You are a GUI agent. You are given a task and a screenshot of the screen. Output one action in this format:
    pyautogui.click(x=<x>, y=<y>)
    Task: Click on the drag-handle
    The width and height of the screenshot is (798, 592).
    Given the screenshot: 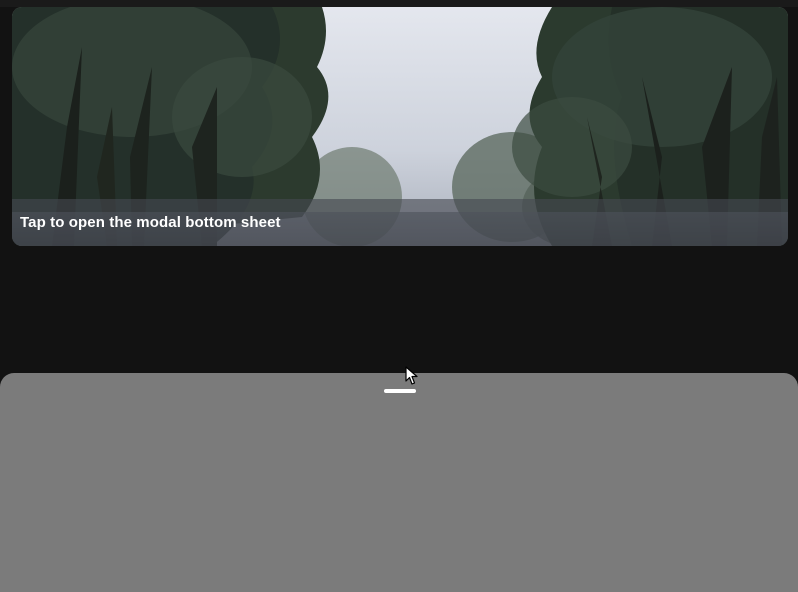 What is the action you would take?
    pyautogui.click(x=400, y=391)
    